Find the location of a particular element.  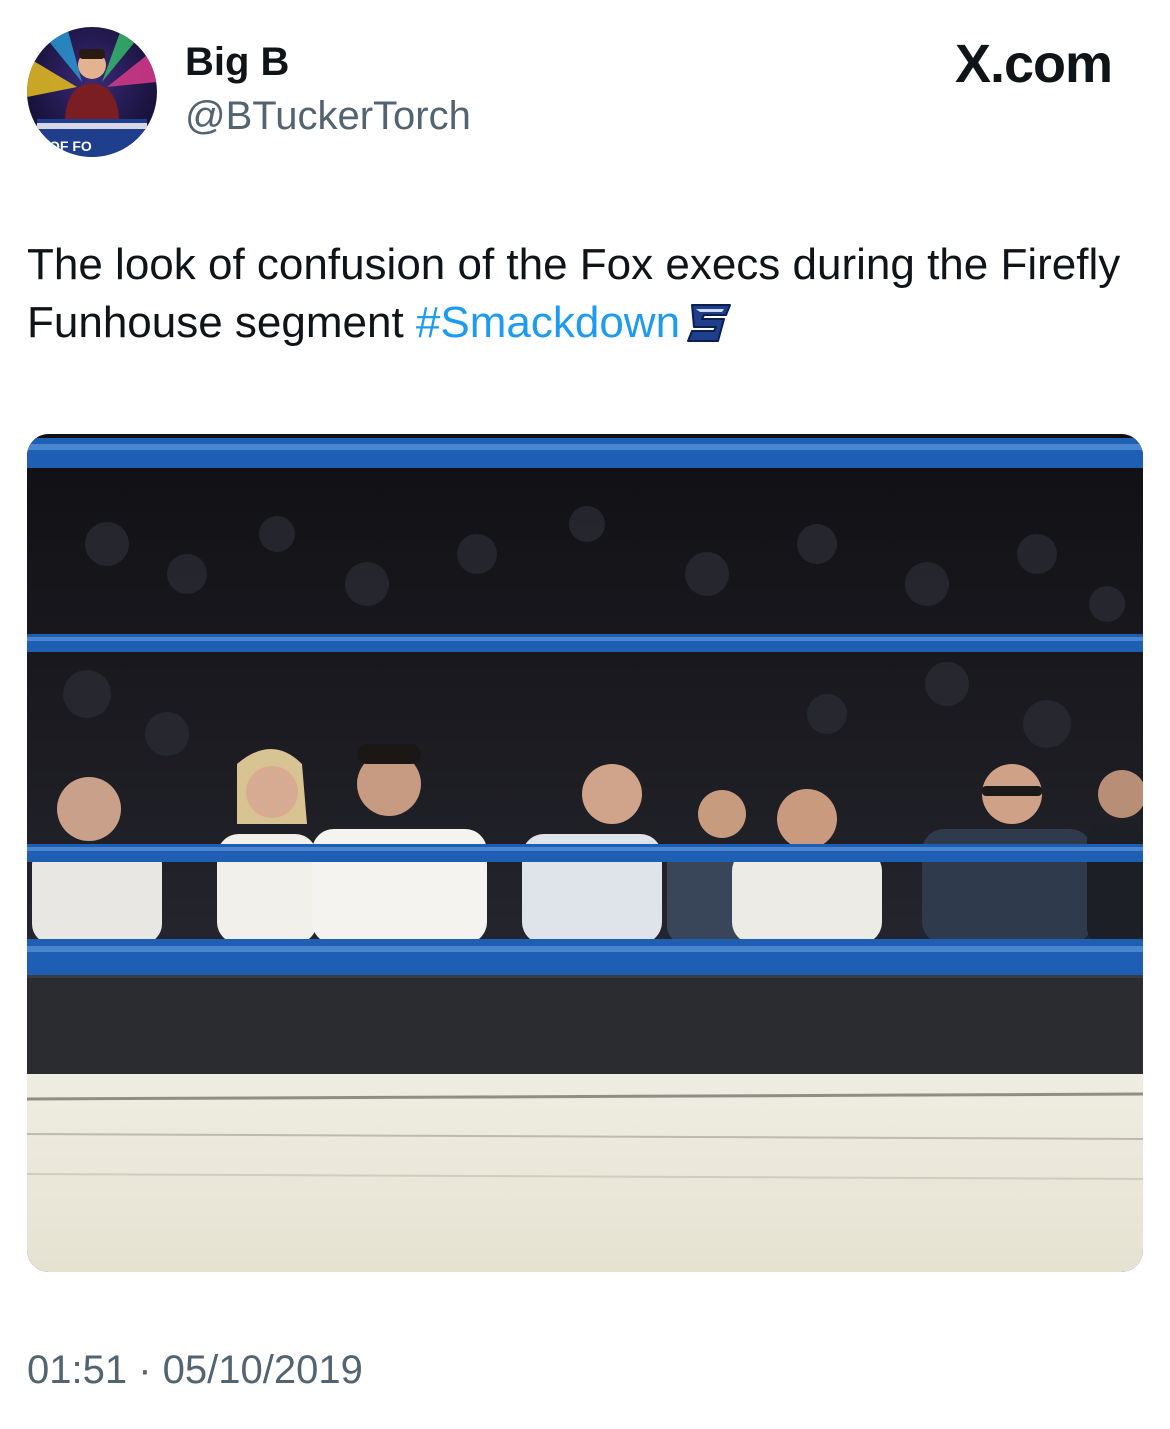

author-avatar: OF FO is located at coordinates (92, 92).